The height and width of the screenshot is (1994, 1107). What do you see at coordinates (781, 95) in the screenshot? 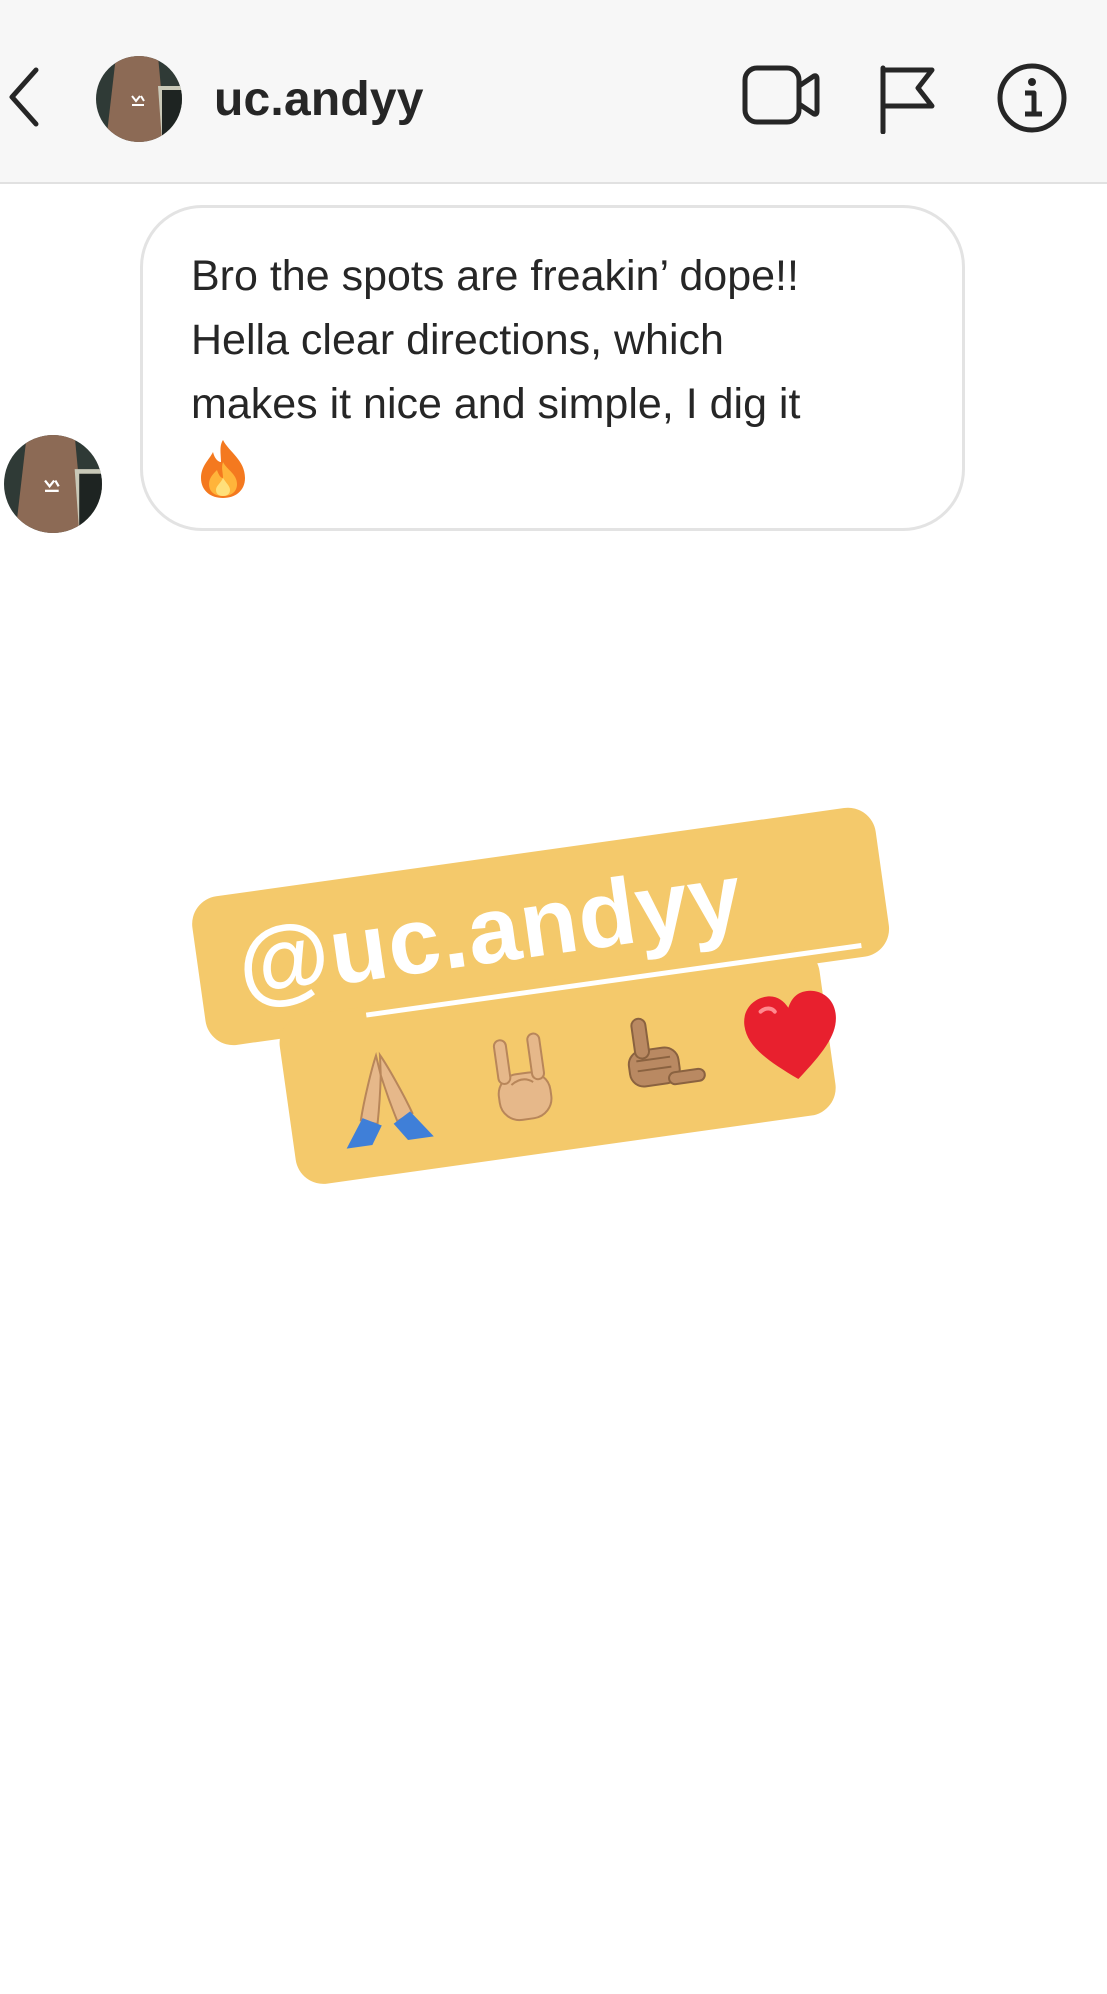
I see `video-call-icon` at bounding box center [781, 95].